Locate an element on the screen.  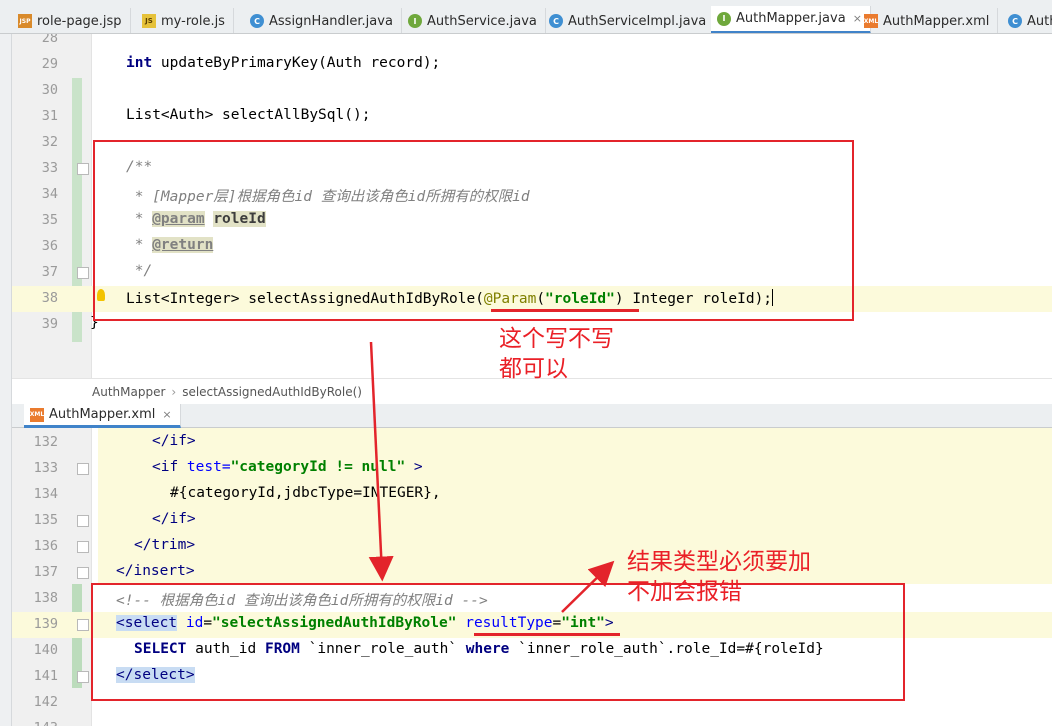
tab-auth: C Auth is located at coordinates (1027, 20).